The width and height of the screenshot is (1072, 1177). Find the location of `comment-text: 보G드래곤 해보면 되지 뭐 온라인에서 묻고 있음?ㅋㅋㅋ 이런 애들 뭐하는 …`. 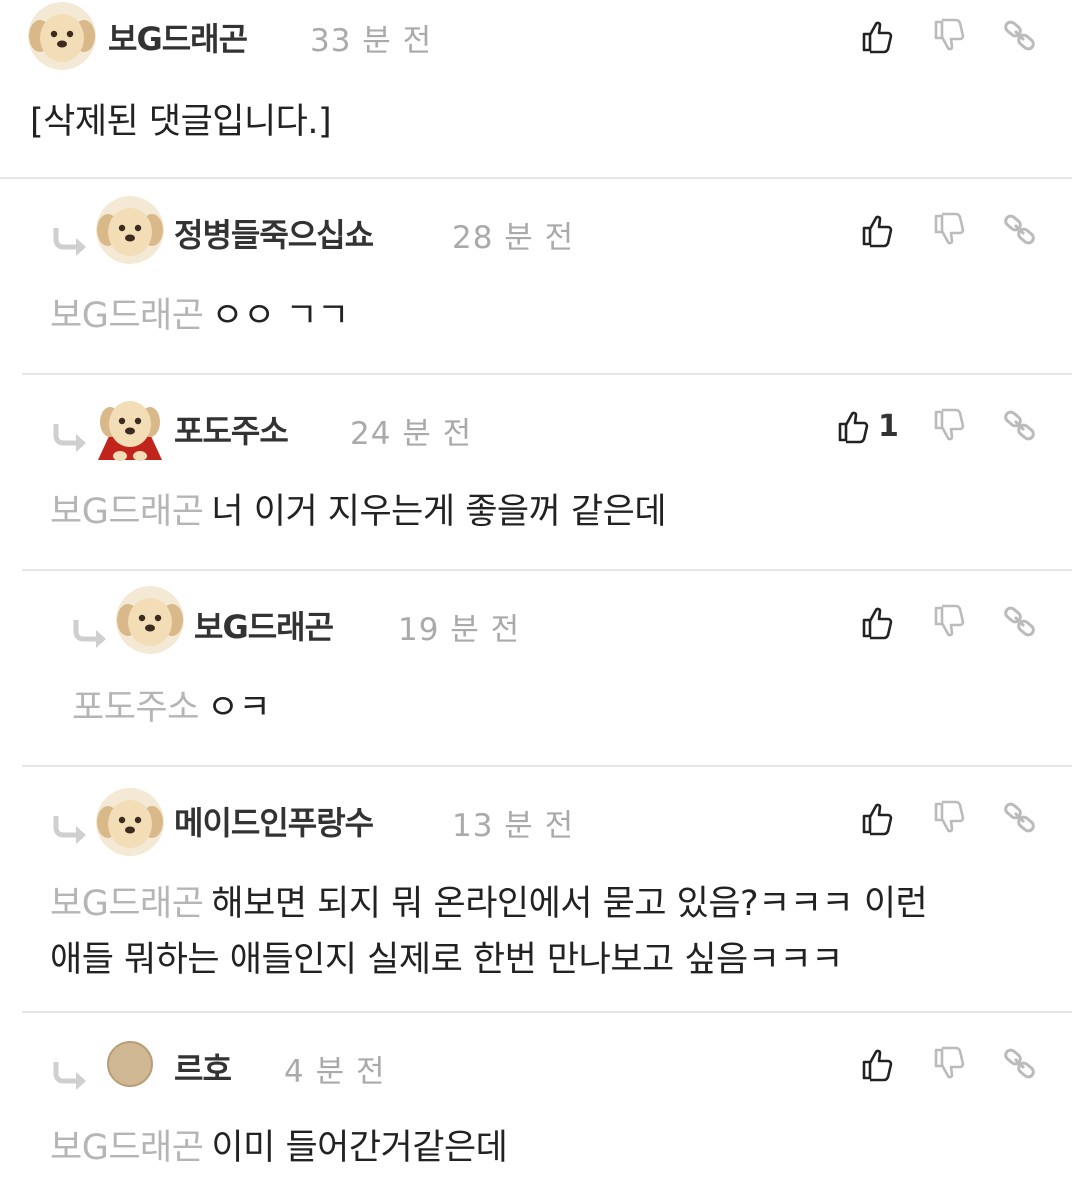

comment-text: 보G드래곤 해보면 되지 뭐 온라인에서 묻고 있음?ㅋㅋㅋ 이런 애들 뭐하는 … is located at coordinates (550, 932).